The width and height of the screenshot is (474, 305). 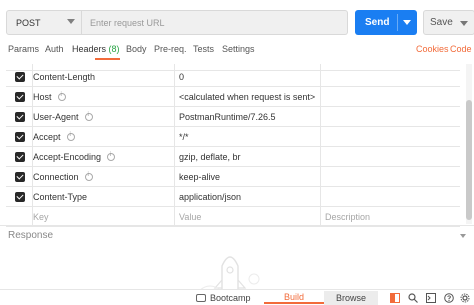 I want to click on description-placeholder: Description, so click(x=348, y=217).